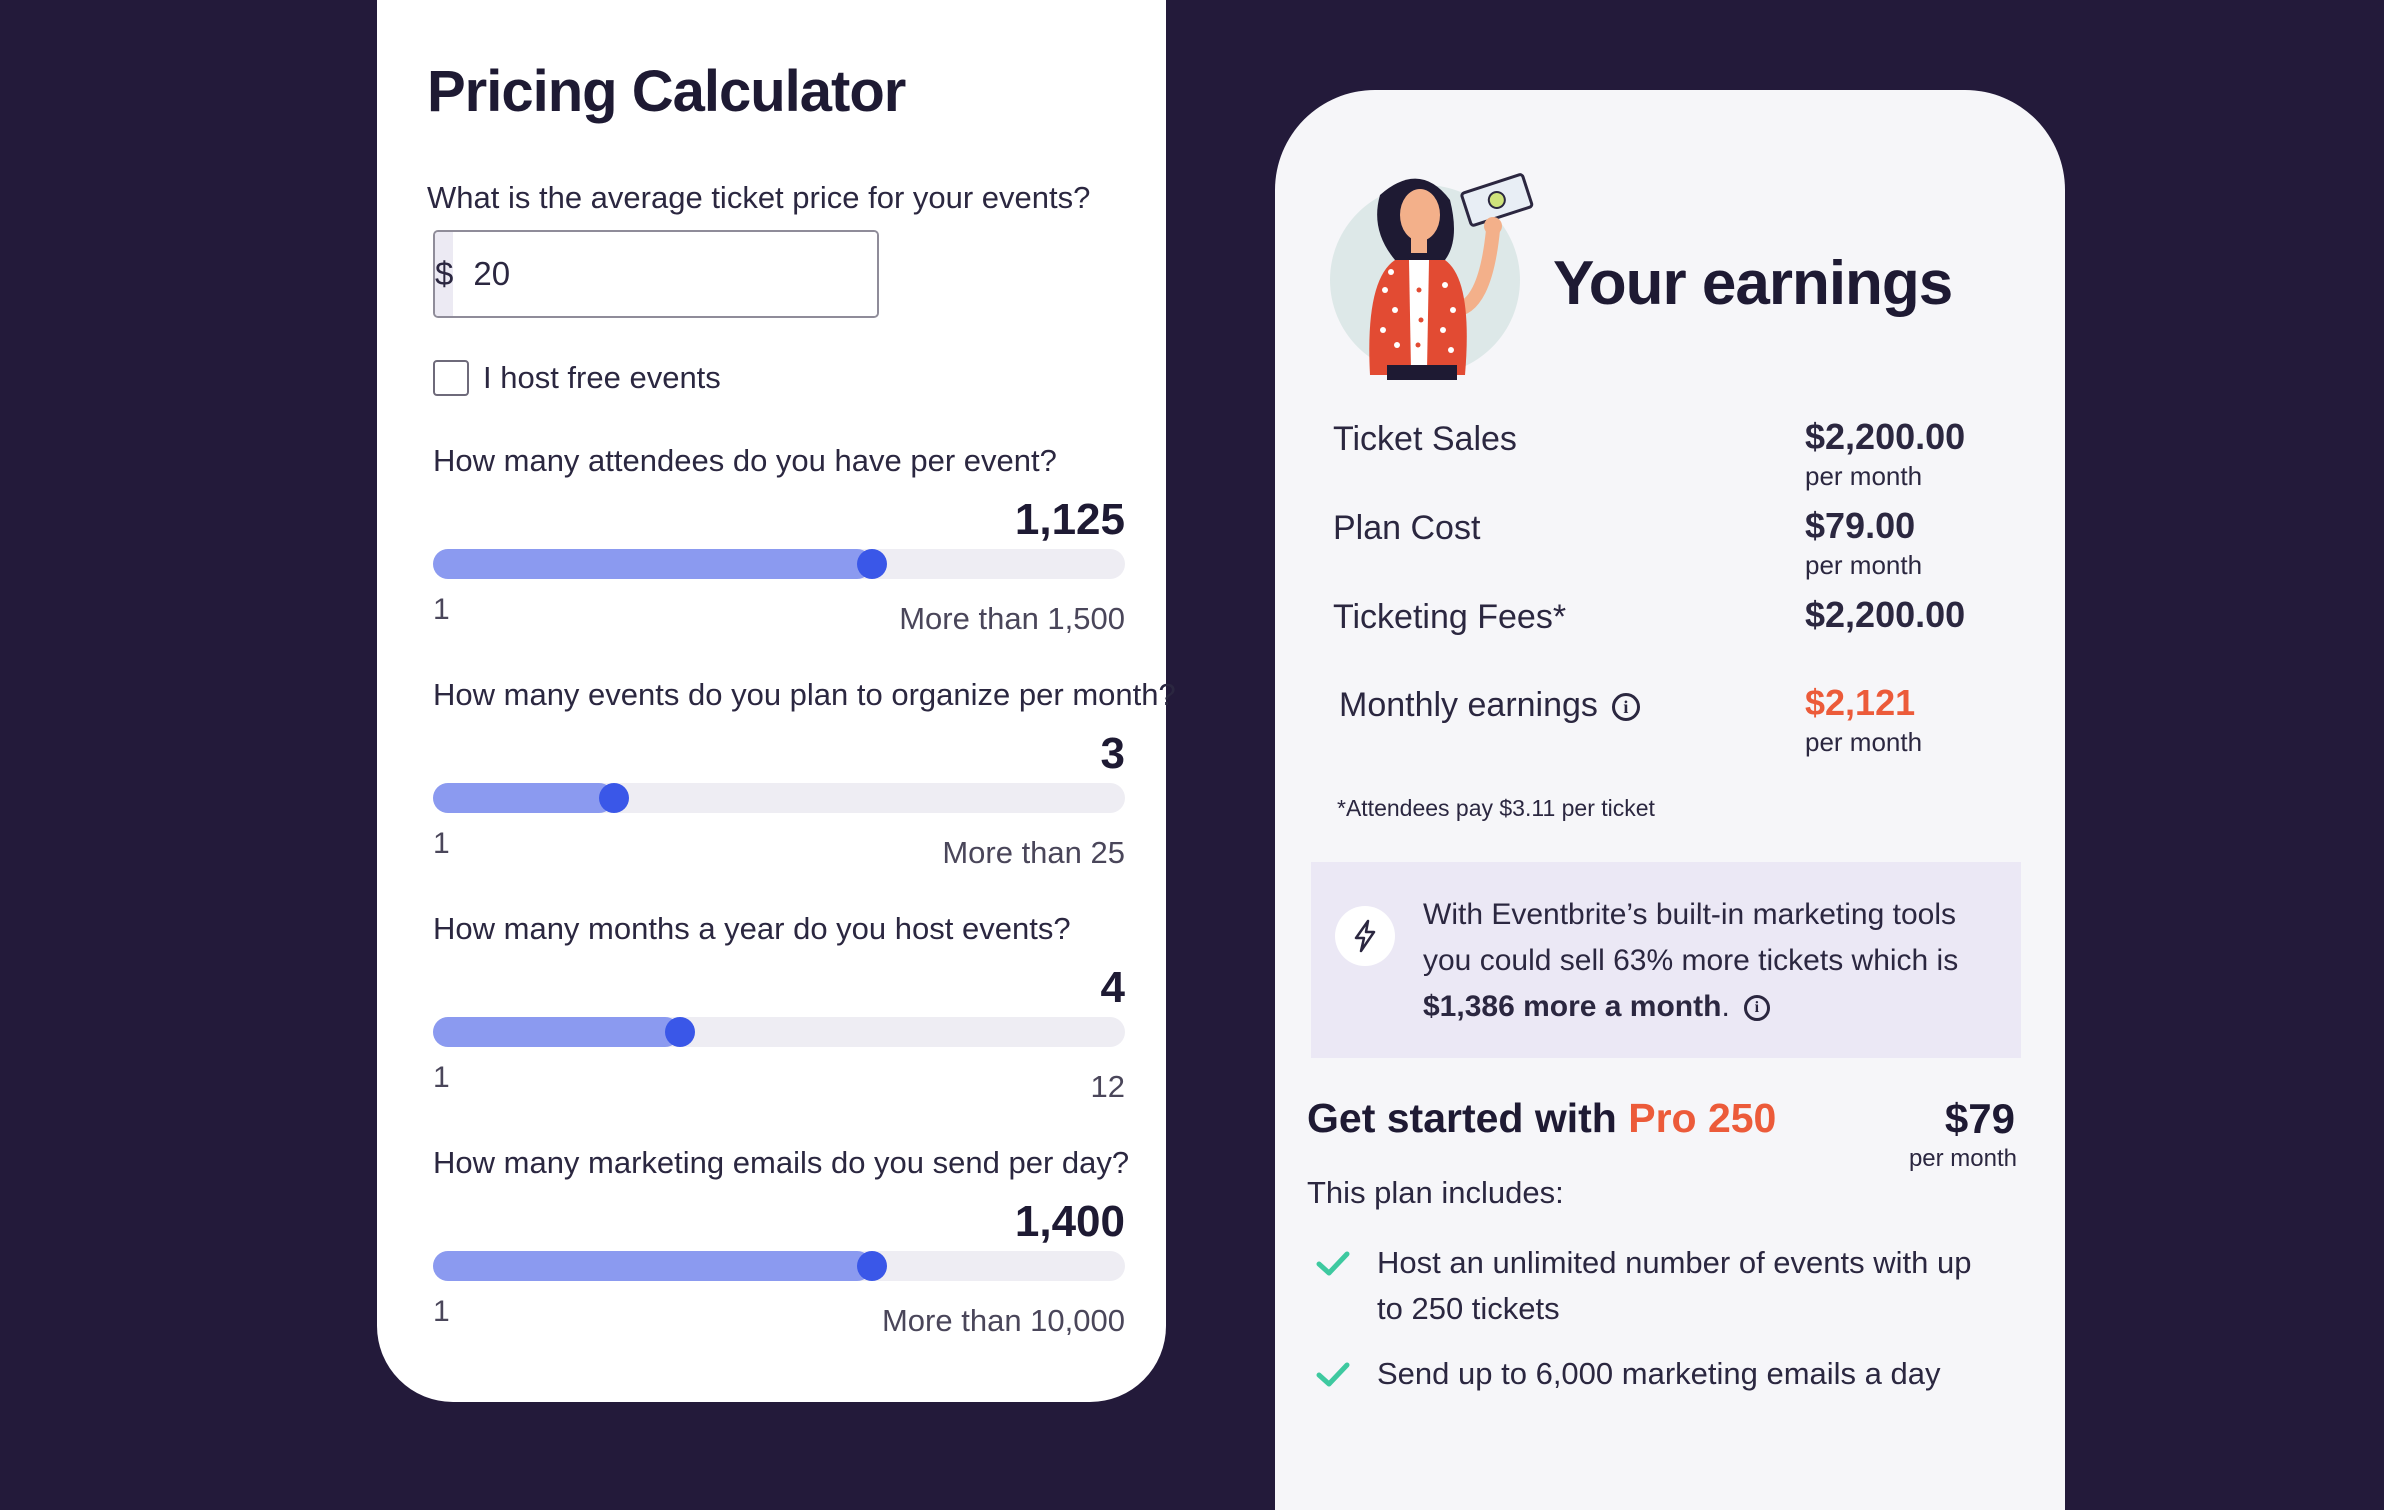  I want to click on info-icon: i, so click(1625, 707).